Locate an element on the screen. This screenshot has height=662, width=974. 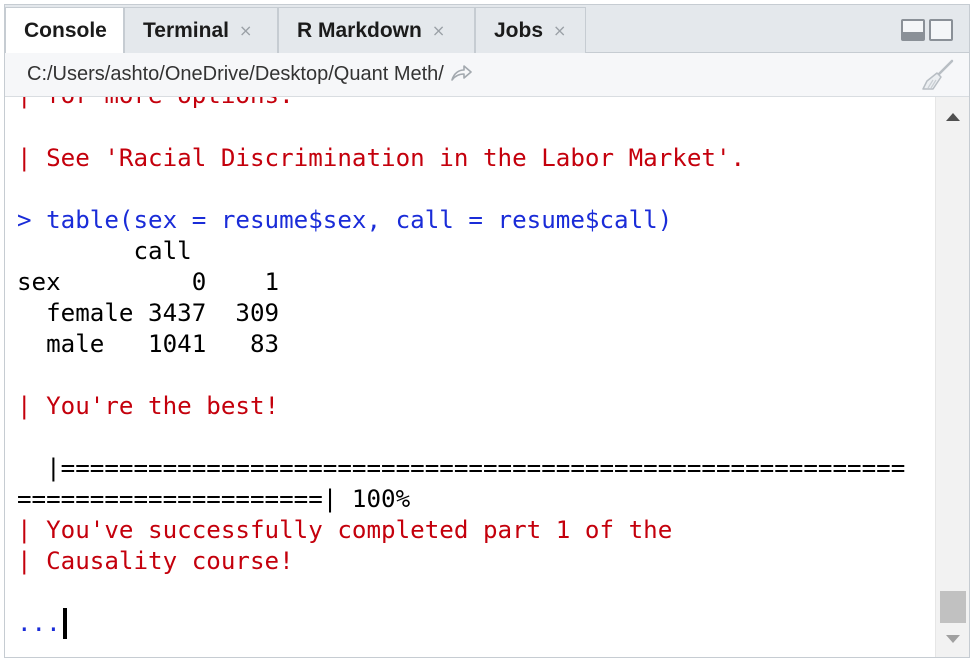
tab-console-label: Console is located at coordinates (65, 30).